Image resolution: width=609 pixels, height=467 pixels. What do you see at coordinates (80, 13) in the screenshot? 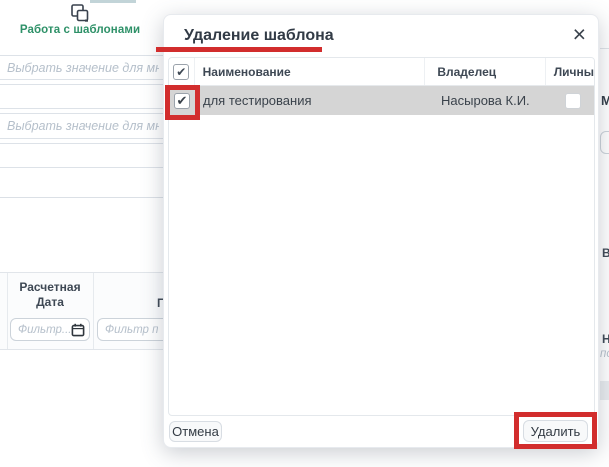
I see `templates-icon` at bounding box center [80, 13].